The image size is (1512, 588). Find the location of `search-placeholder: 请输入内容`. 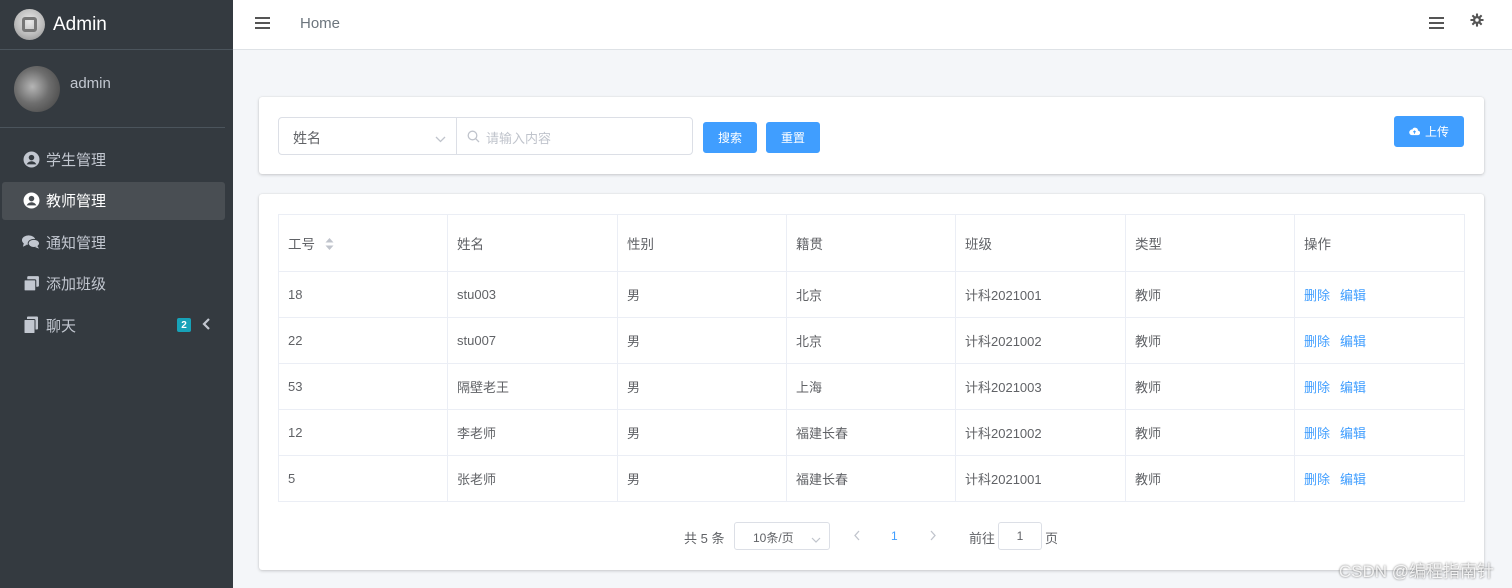

search-placeholder: 请输入内容 is located at coordinates (519, 138).